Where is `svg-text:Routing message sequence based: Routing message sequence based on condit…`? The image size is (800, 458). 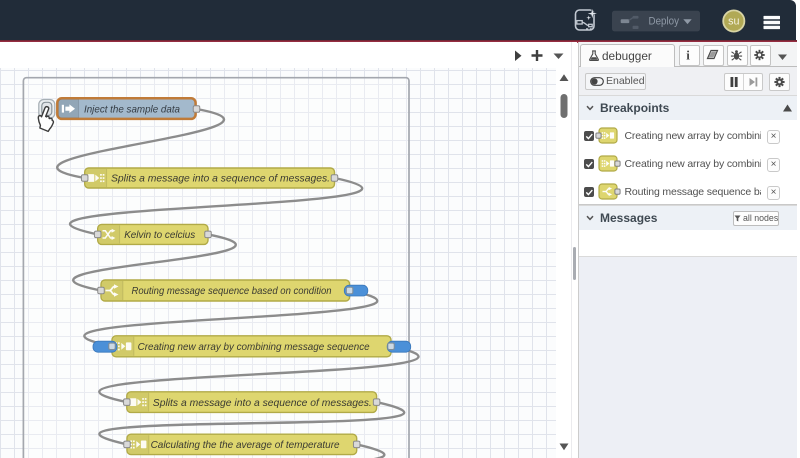
svg-text:Routing message sequence based: Routing message sequence based on condit… is located at coordinates (232, 291).